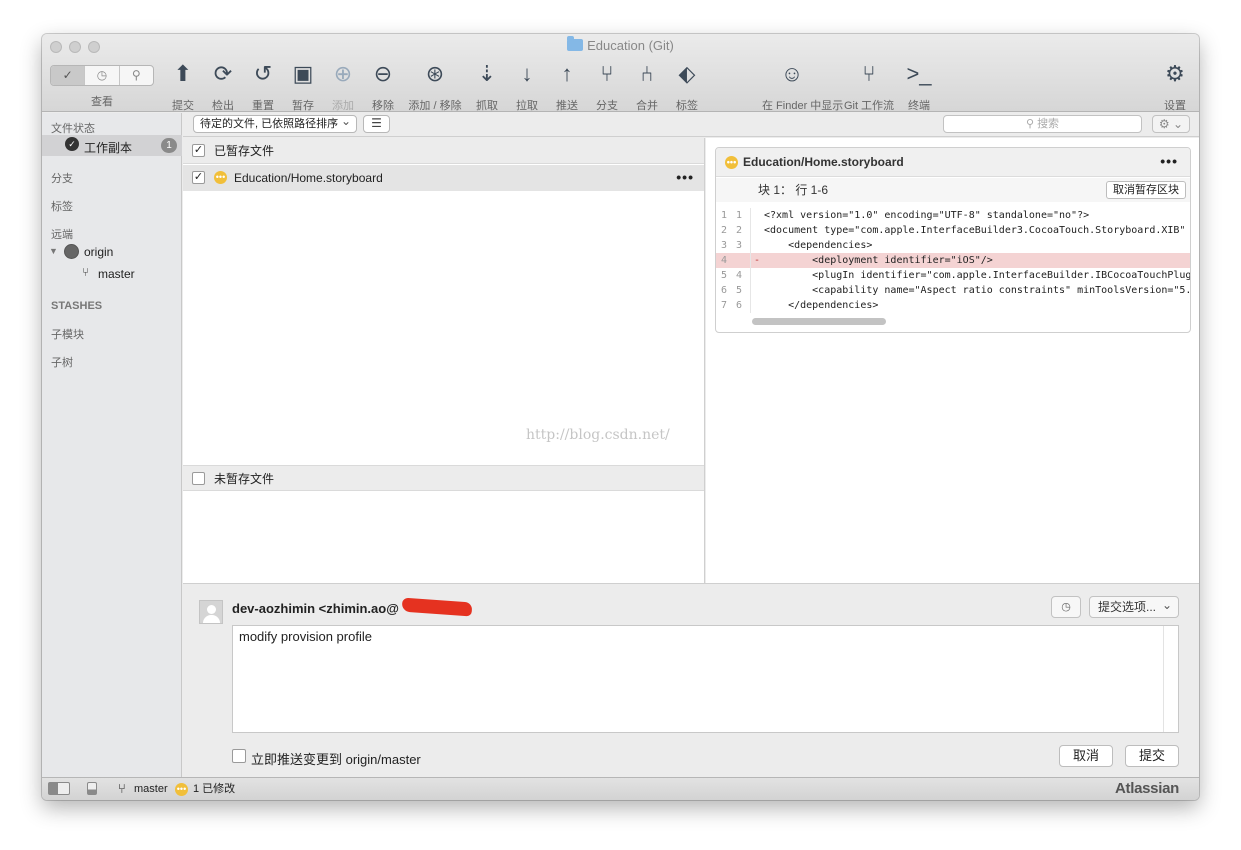 This screenshot has width=1241, height=850. Describe the element at coordinates (705, 679) in the screenshot. I see `commit-message-field: modify provision profile` at that location.